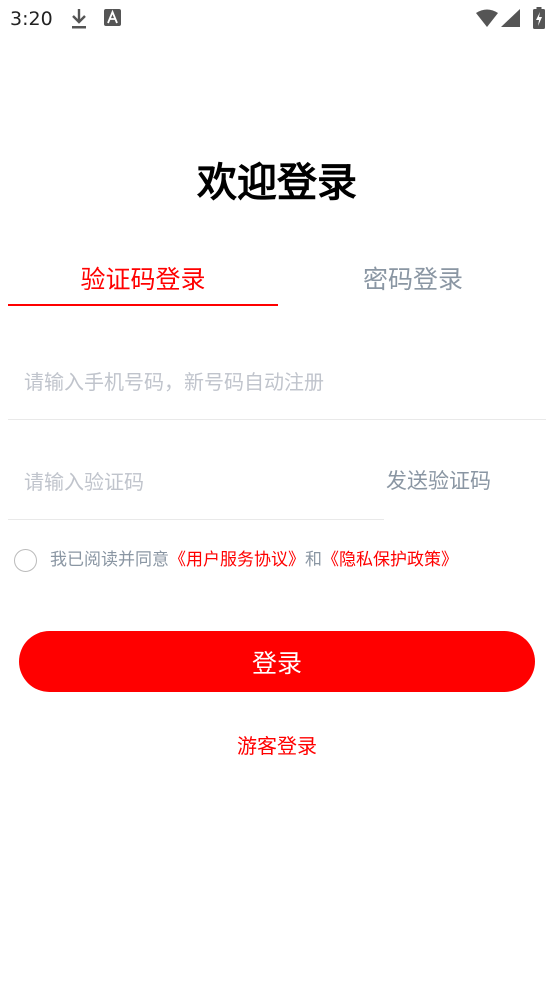 This screenshot has height=984, width=554. I want to click on status-time: 3:20, so click(31, 19).